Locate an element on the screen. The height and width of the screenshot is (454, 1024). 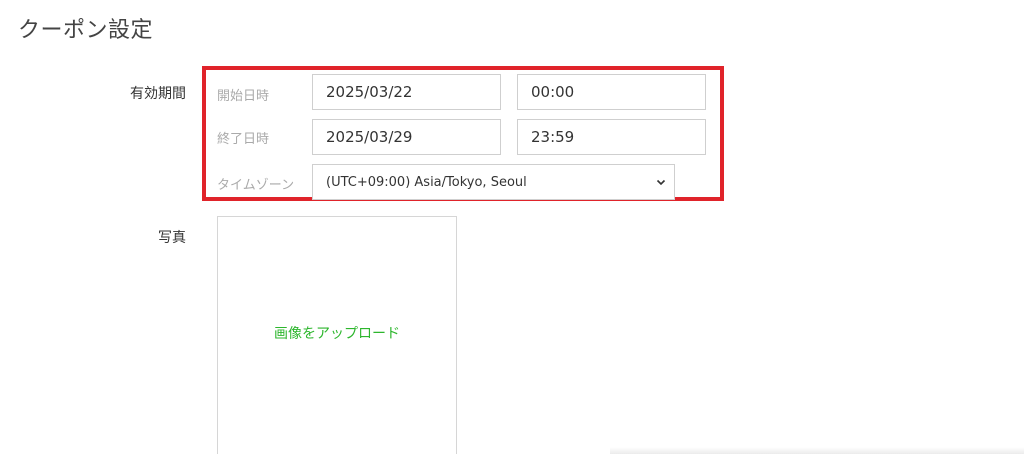
end-datetime-label: 終了日時 is located at coordinates (243, 139).